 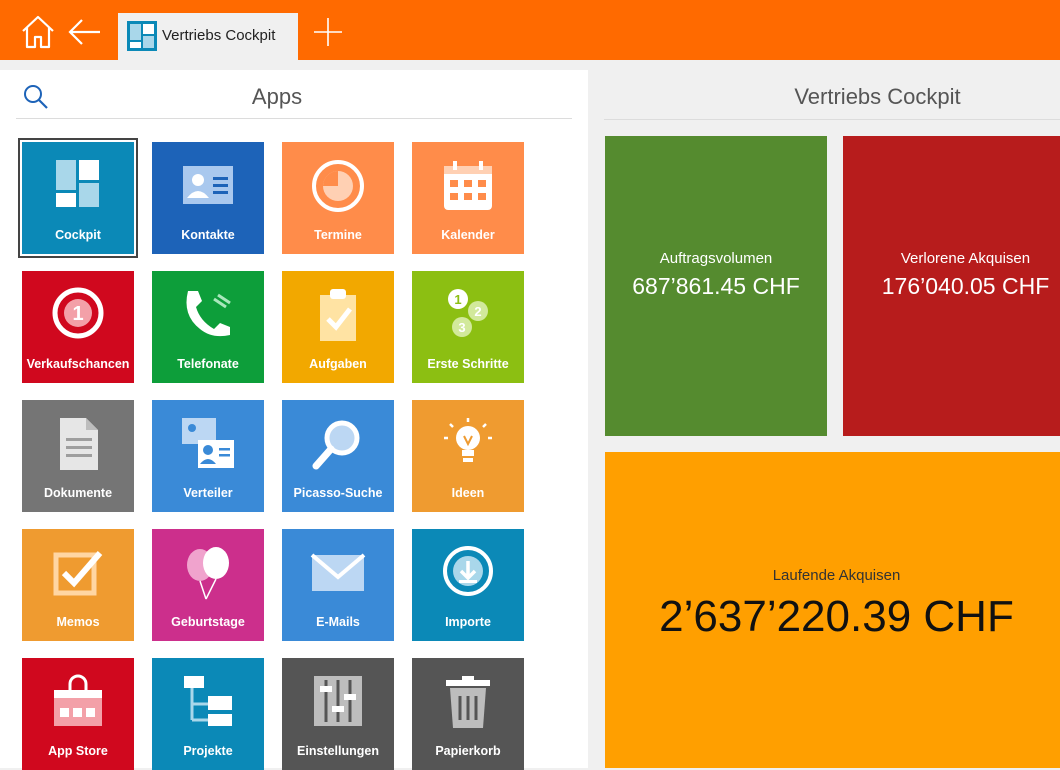 I want to click on magnifier-icon, so click(x=336, y=445).